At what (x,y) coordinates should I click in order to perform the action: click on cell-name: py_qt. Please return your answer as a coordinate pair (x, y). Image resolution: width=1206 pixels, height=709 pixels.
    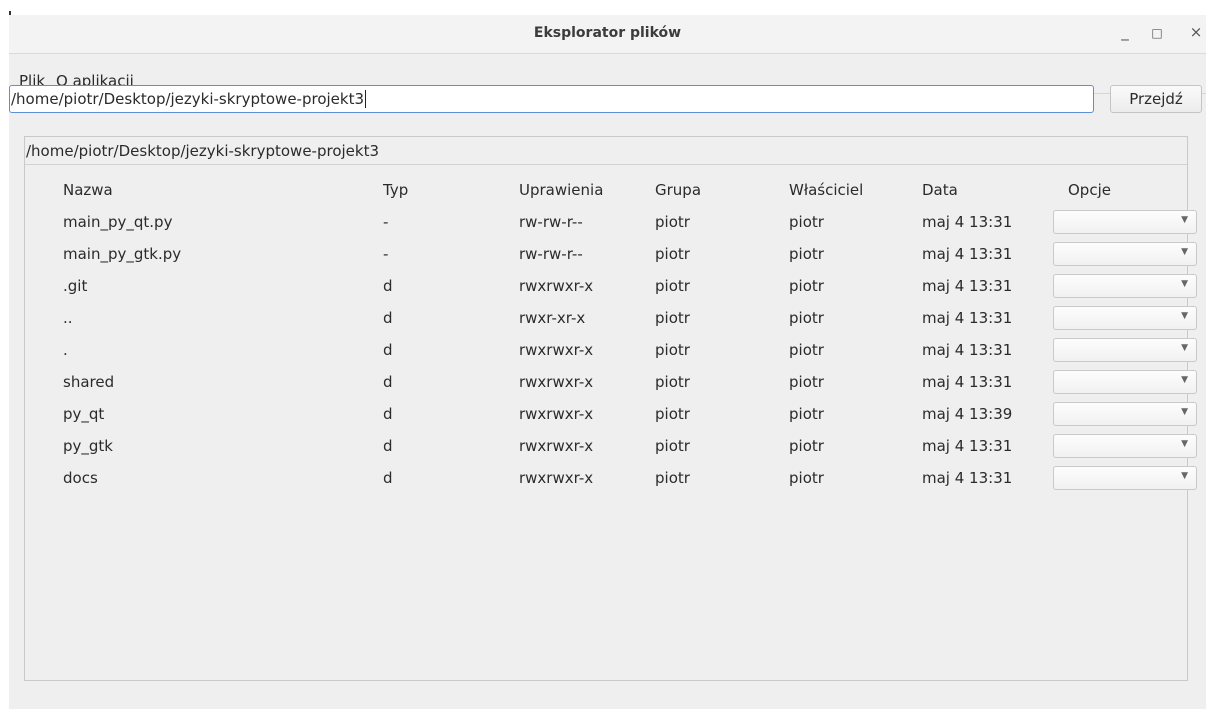
    Looking at the image, I should click on (84, 414).